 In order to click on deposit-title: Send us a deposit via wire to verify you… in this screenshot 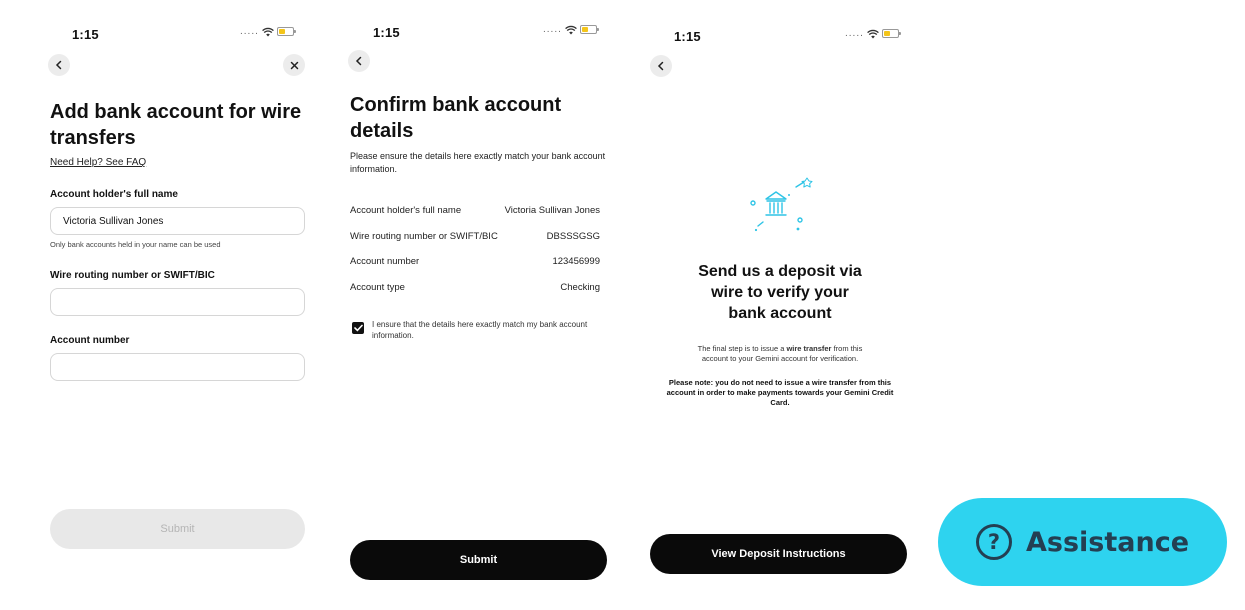, I will do `click(780, 292)`.